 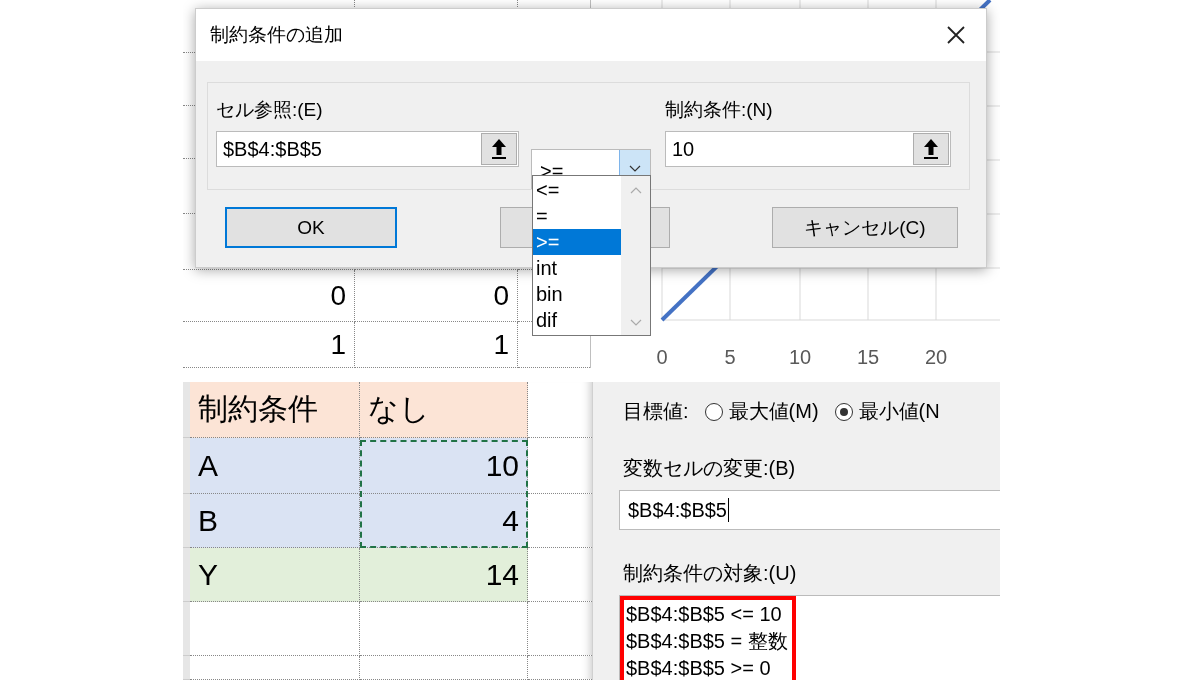 What do you see at coordinates (444, 575) in the screenshot?
I see `table-cell: 14` at bounding box center [444, 575].